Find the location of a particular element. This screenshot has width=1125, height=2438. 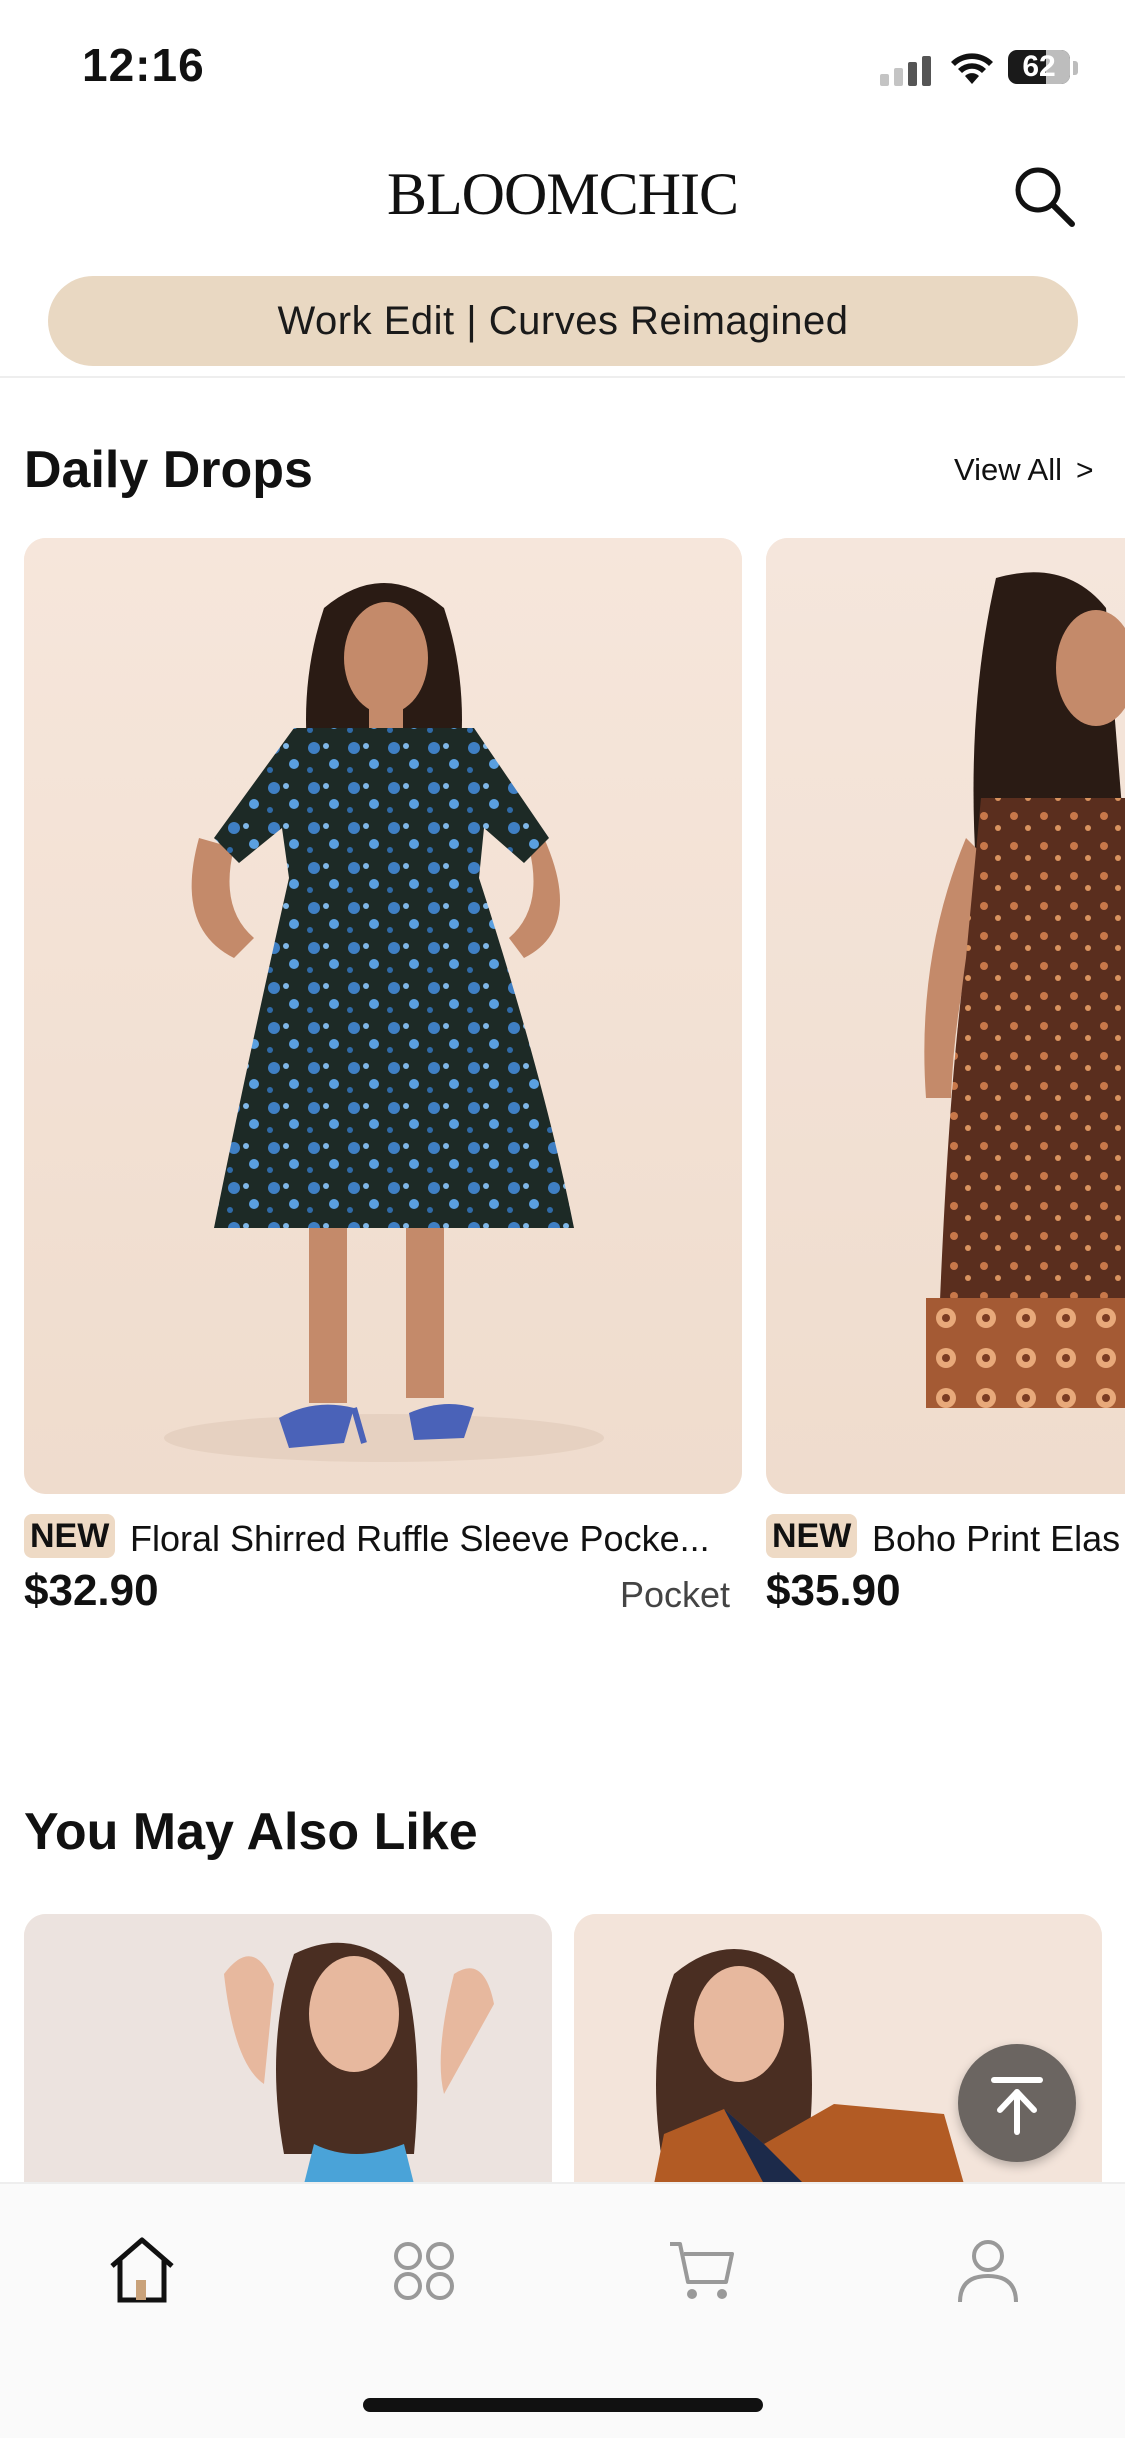

chevron-right-icon: > is located at coordinates (1085, 471).